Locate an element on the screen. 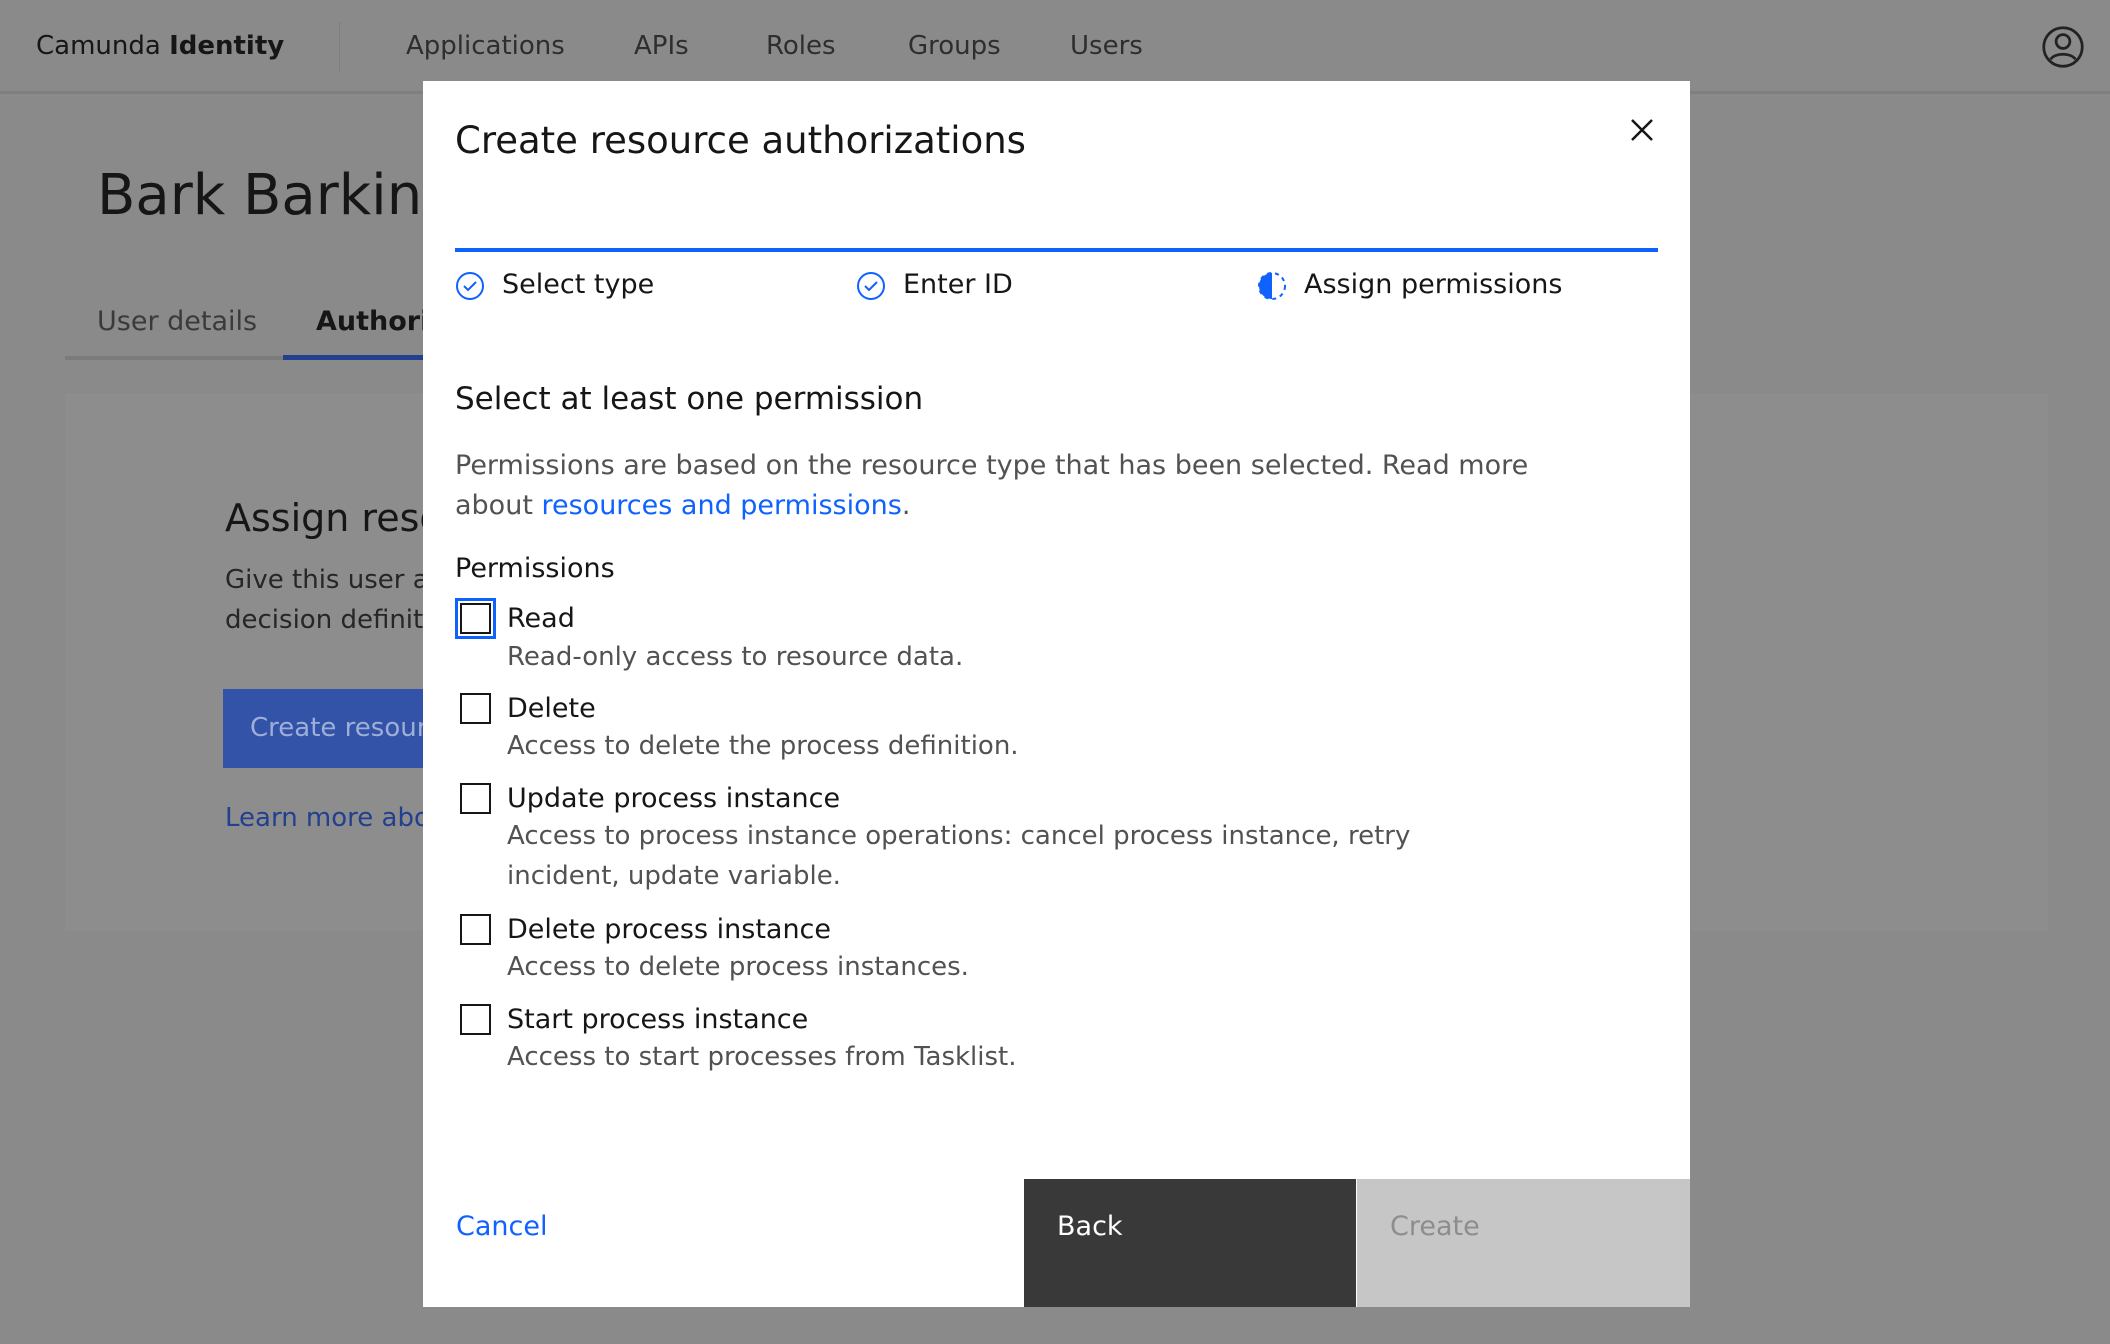  step-select-type: Select type is located at coordinates (578, 284).